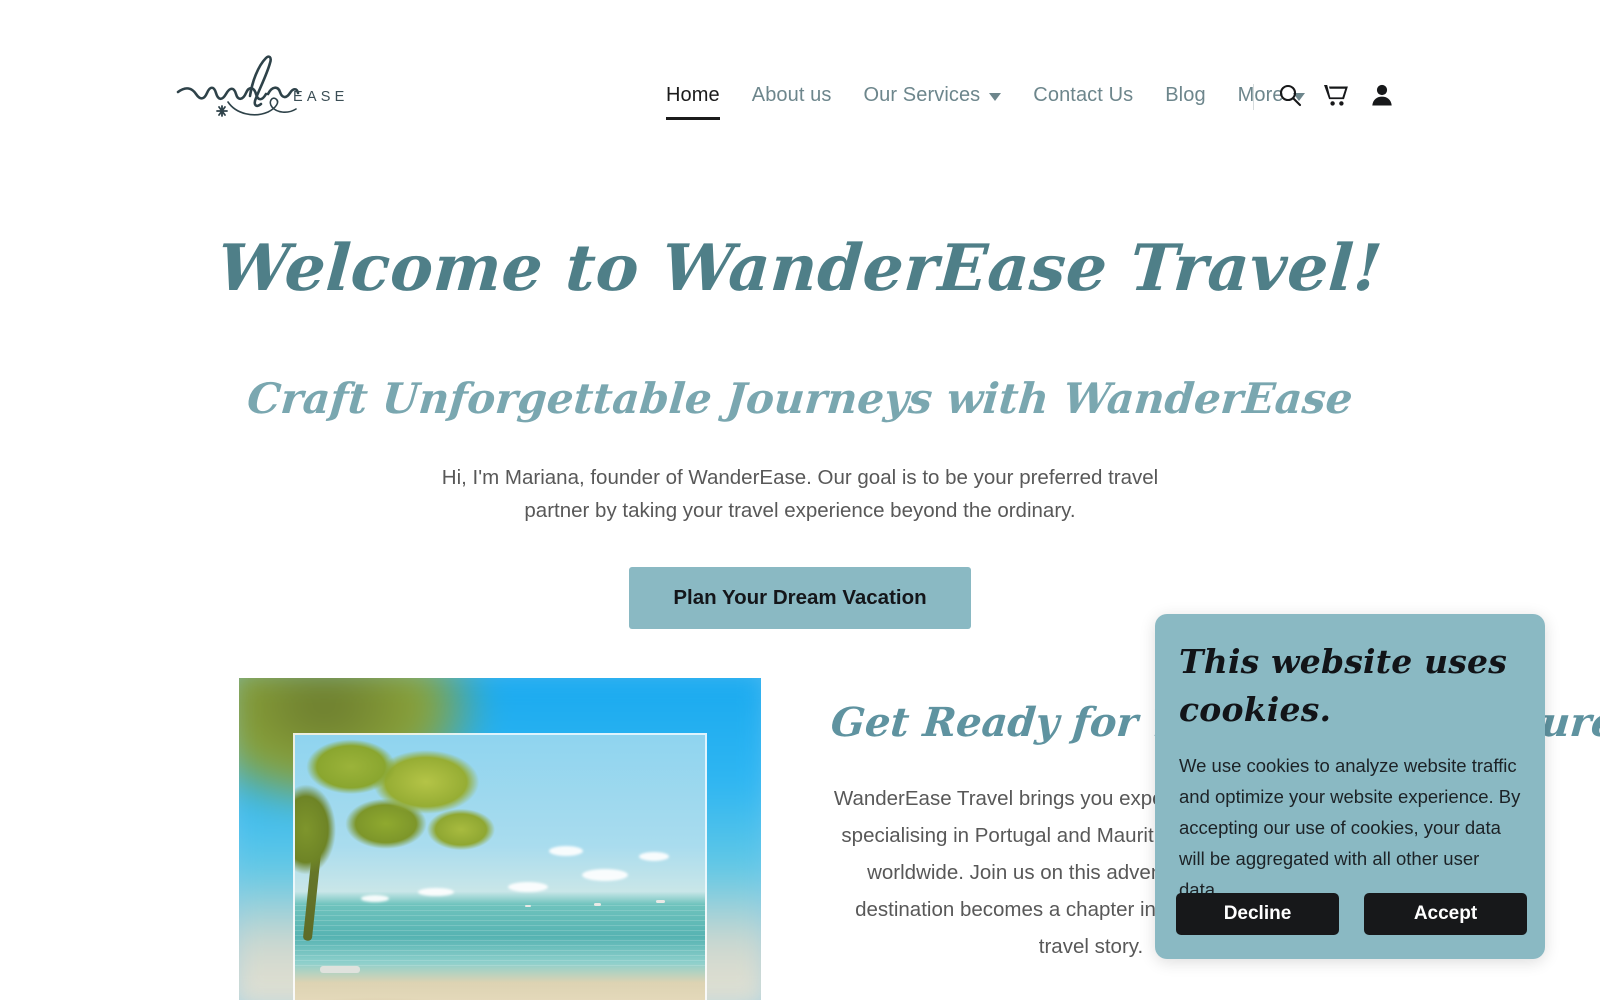 Image resolution: width=1600 pixels, height=1000 pixels. Describe the element at coordinates (1382, 95) in the screenshot. I see `account-icon` at that location.